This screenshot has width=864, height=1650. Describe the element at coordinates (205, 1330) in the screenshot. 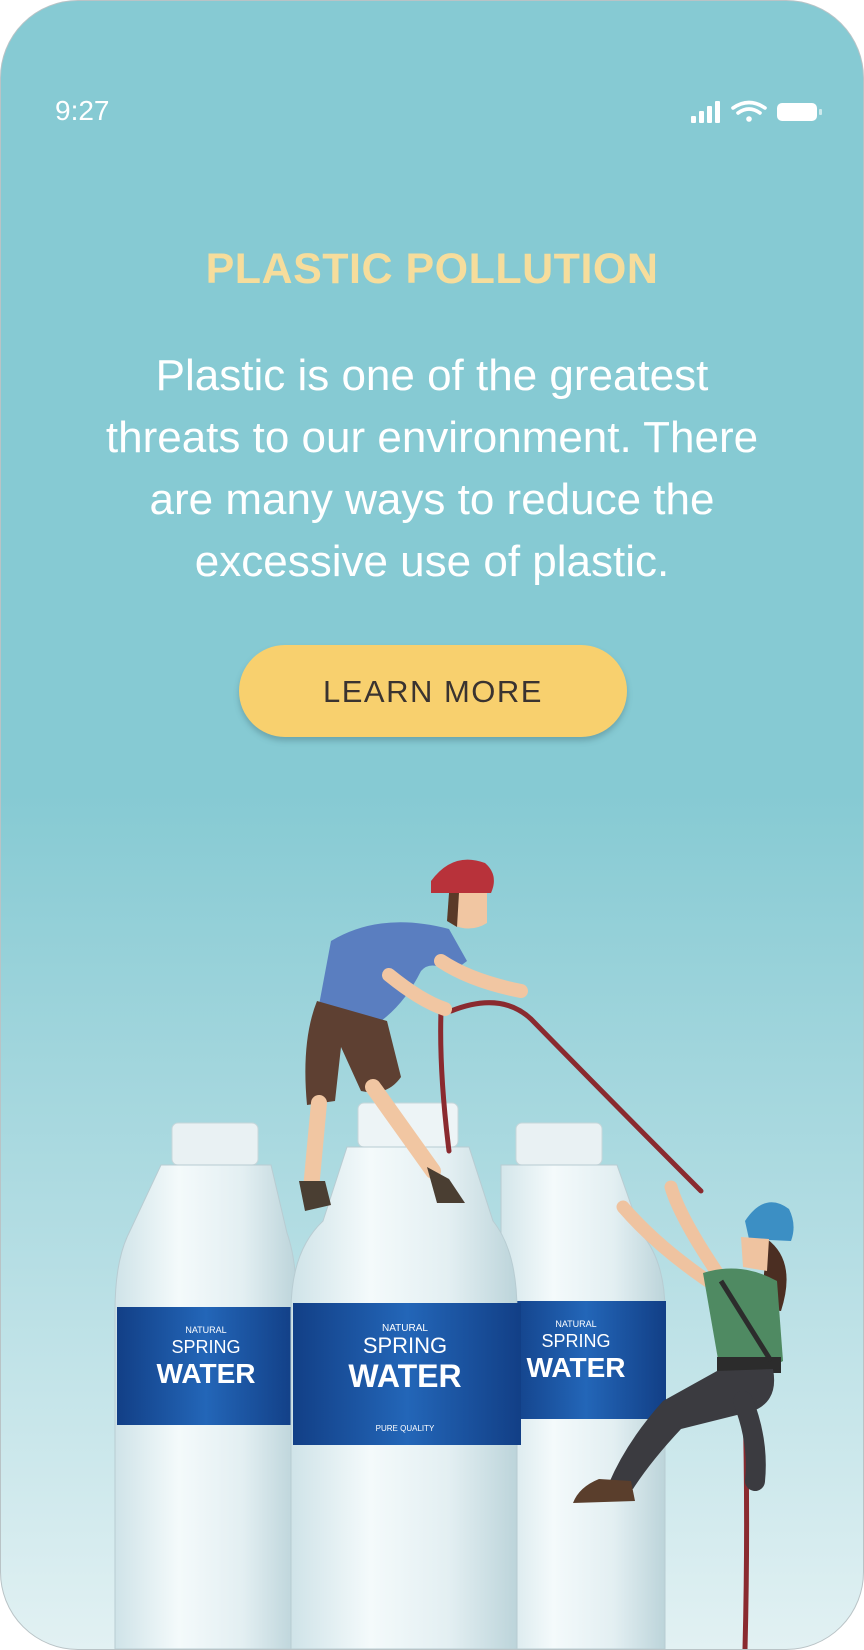

I see `label-small-left: NATURAL` at that location.